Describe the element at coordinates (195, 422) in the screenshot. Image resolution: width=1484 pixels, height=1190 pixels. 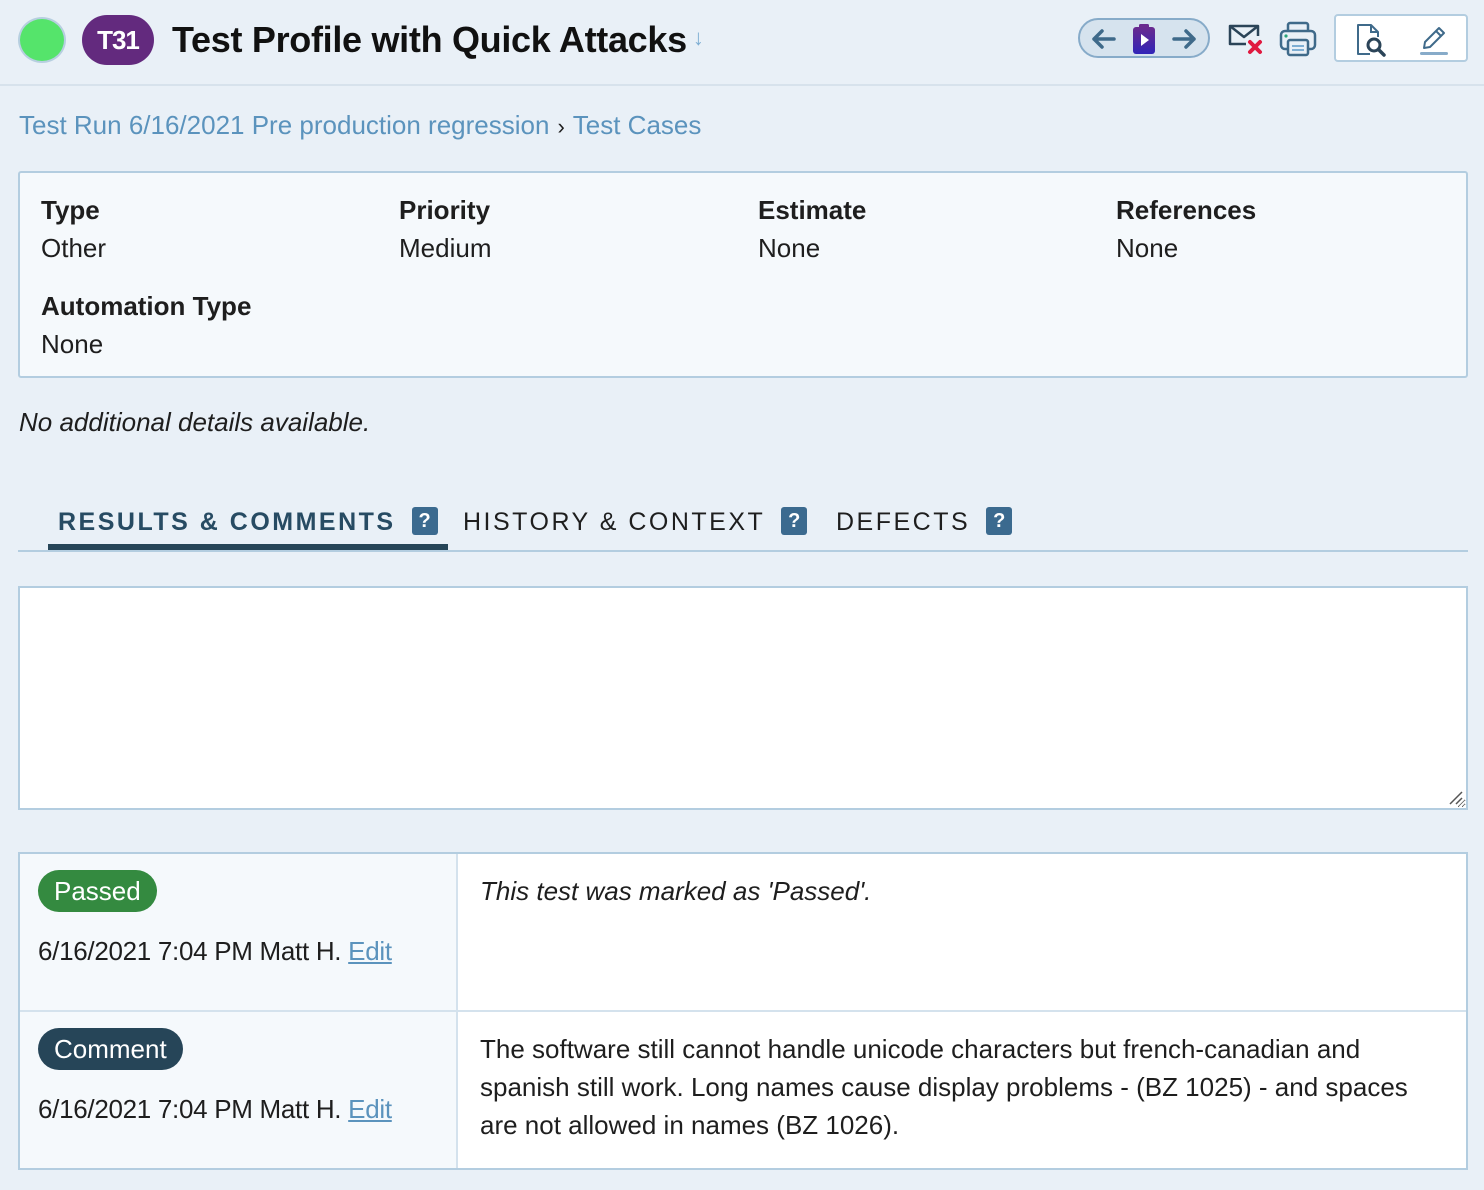
I see `no-details-message: No additional details available.` at that location.